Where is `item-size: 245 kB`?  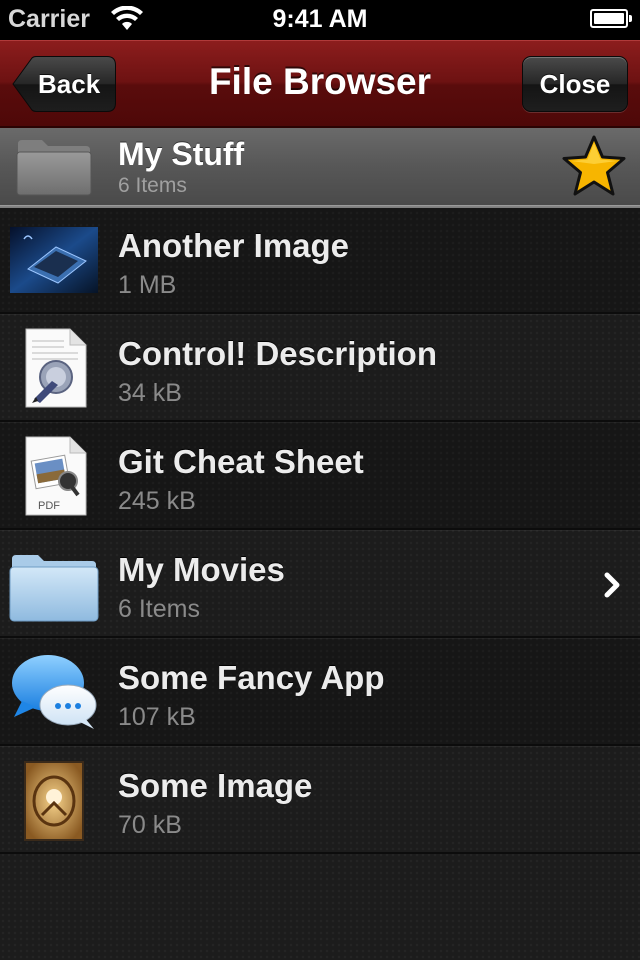 item-size: 245 kB is located at coordinates (157, 501).